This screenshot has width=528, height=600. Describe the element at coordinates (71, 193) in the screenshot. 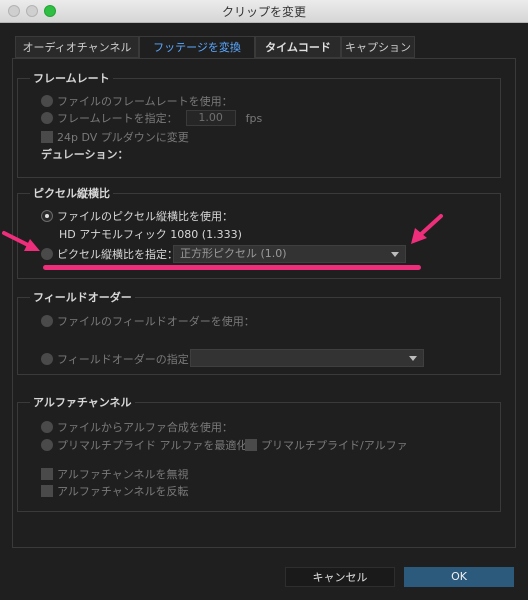

I see `pixel-aspect-title: ピクセル縦横比` at that location.